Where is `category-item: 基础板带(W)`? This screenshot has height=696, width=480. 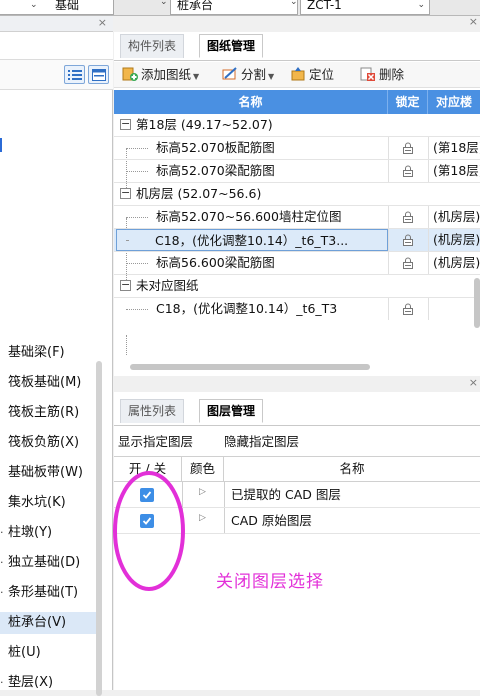
category-item: 基础板带(W) is located at coordinates (48, 473).